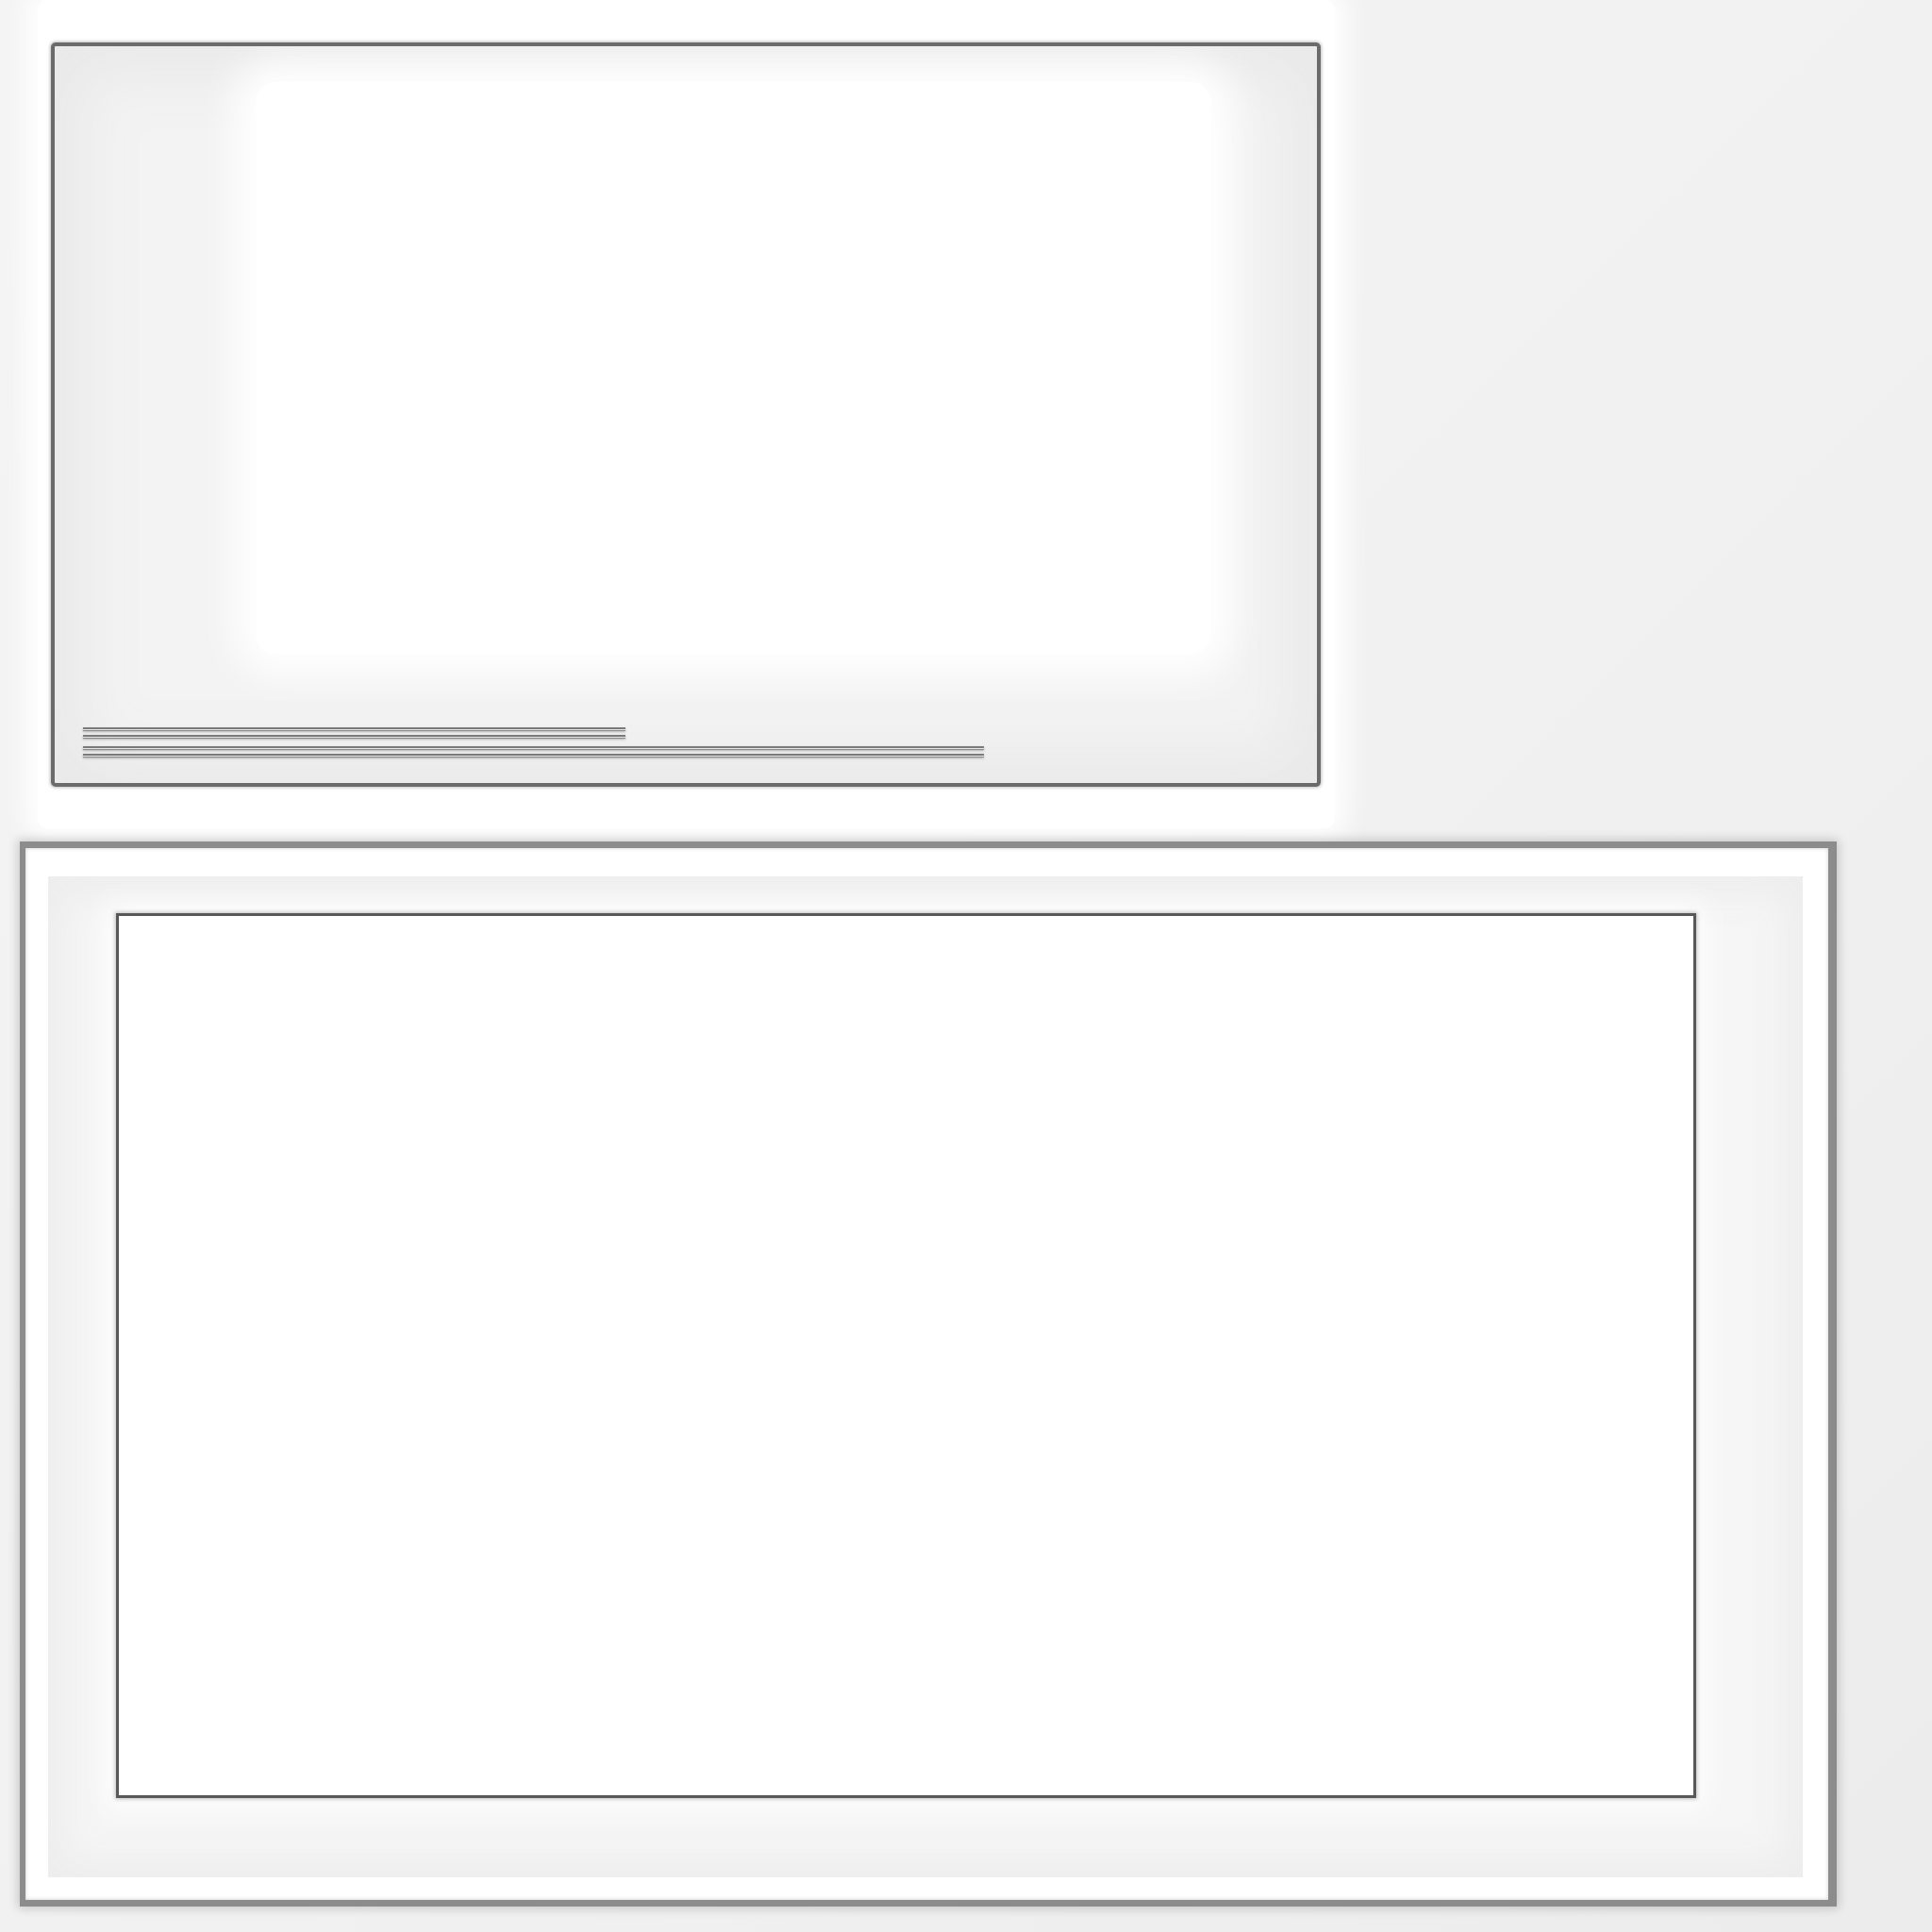 The image size is (1932, 1932). Describe the element at coordinates (734, 368) in the screenshot. I see `top-panel-content-area` at that location.